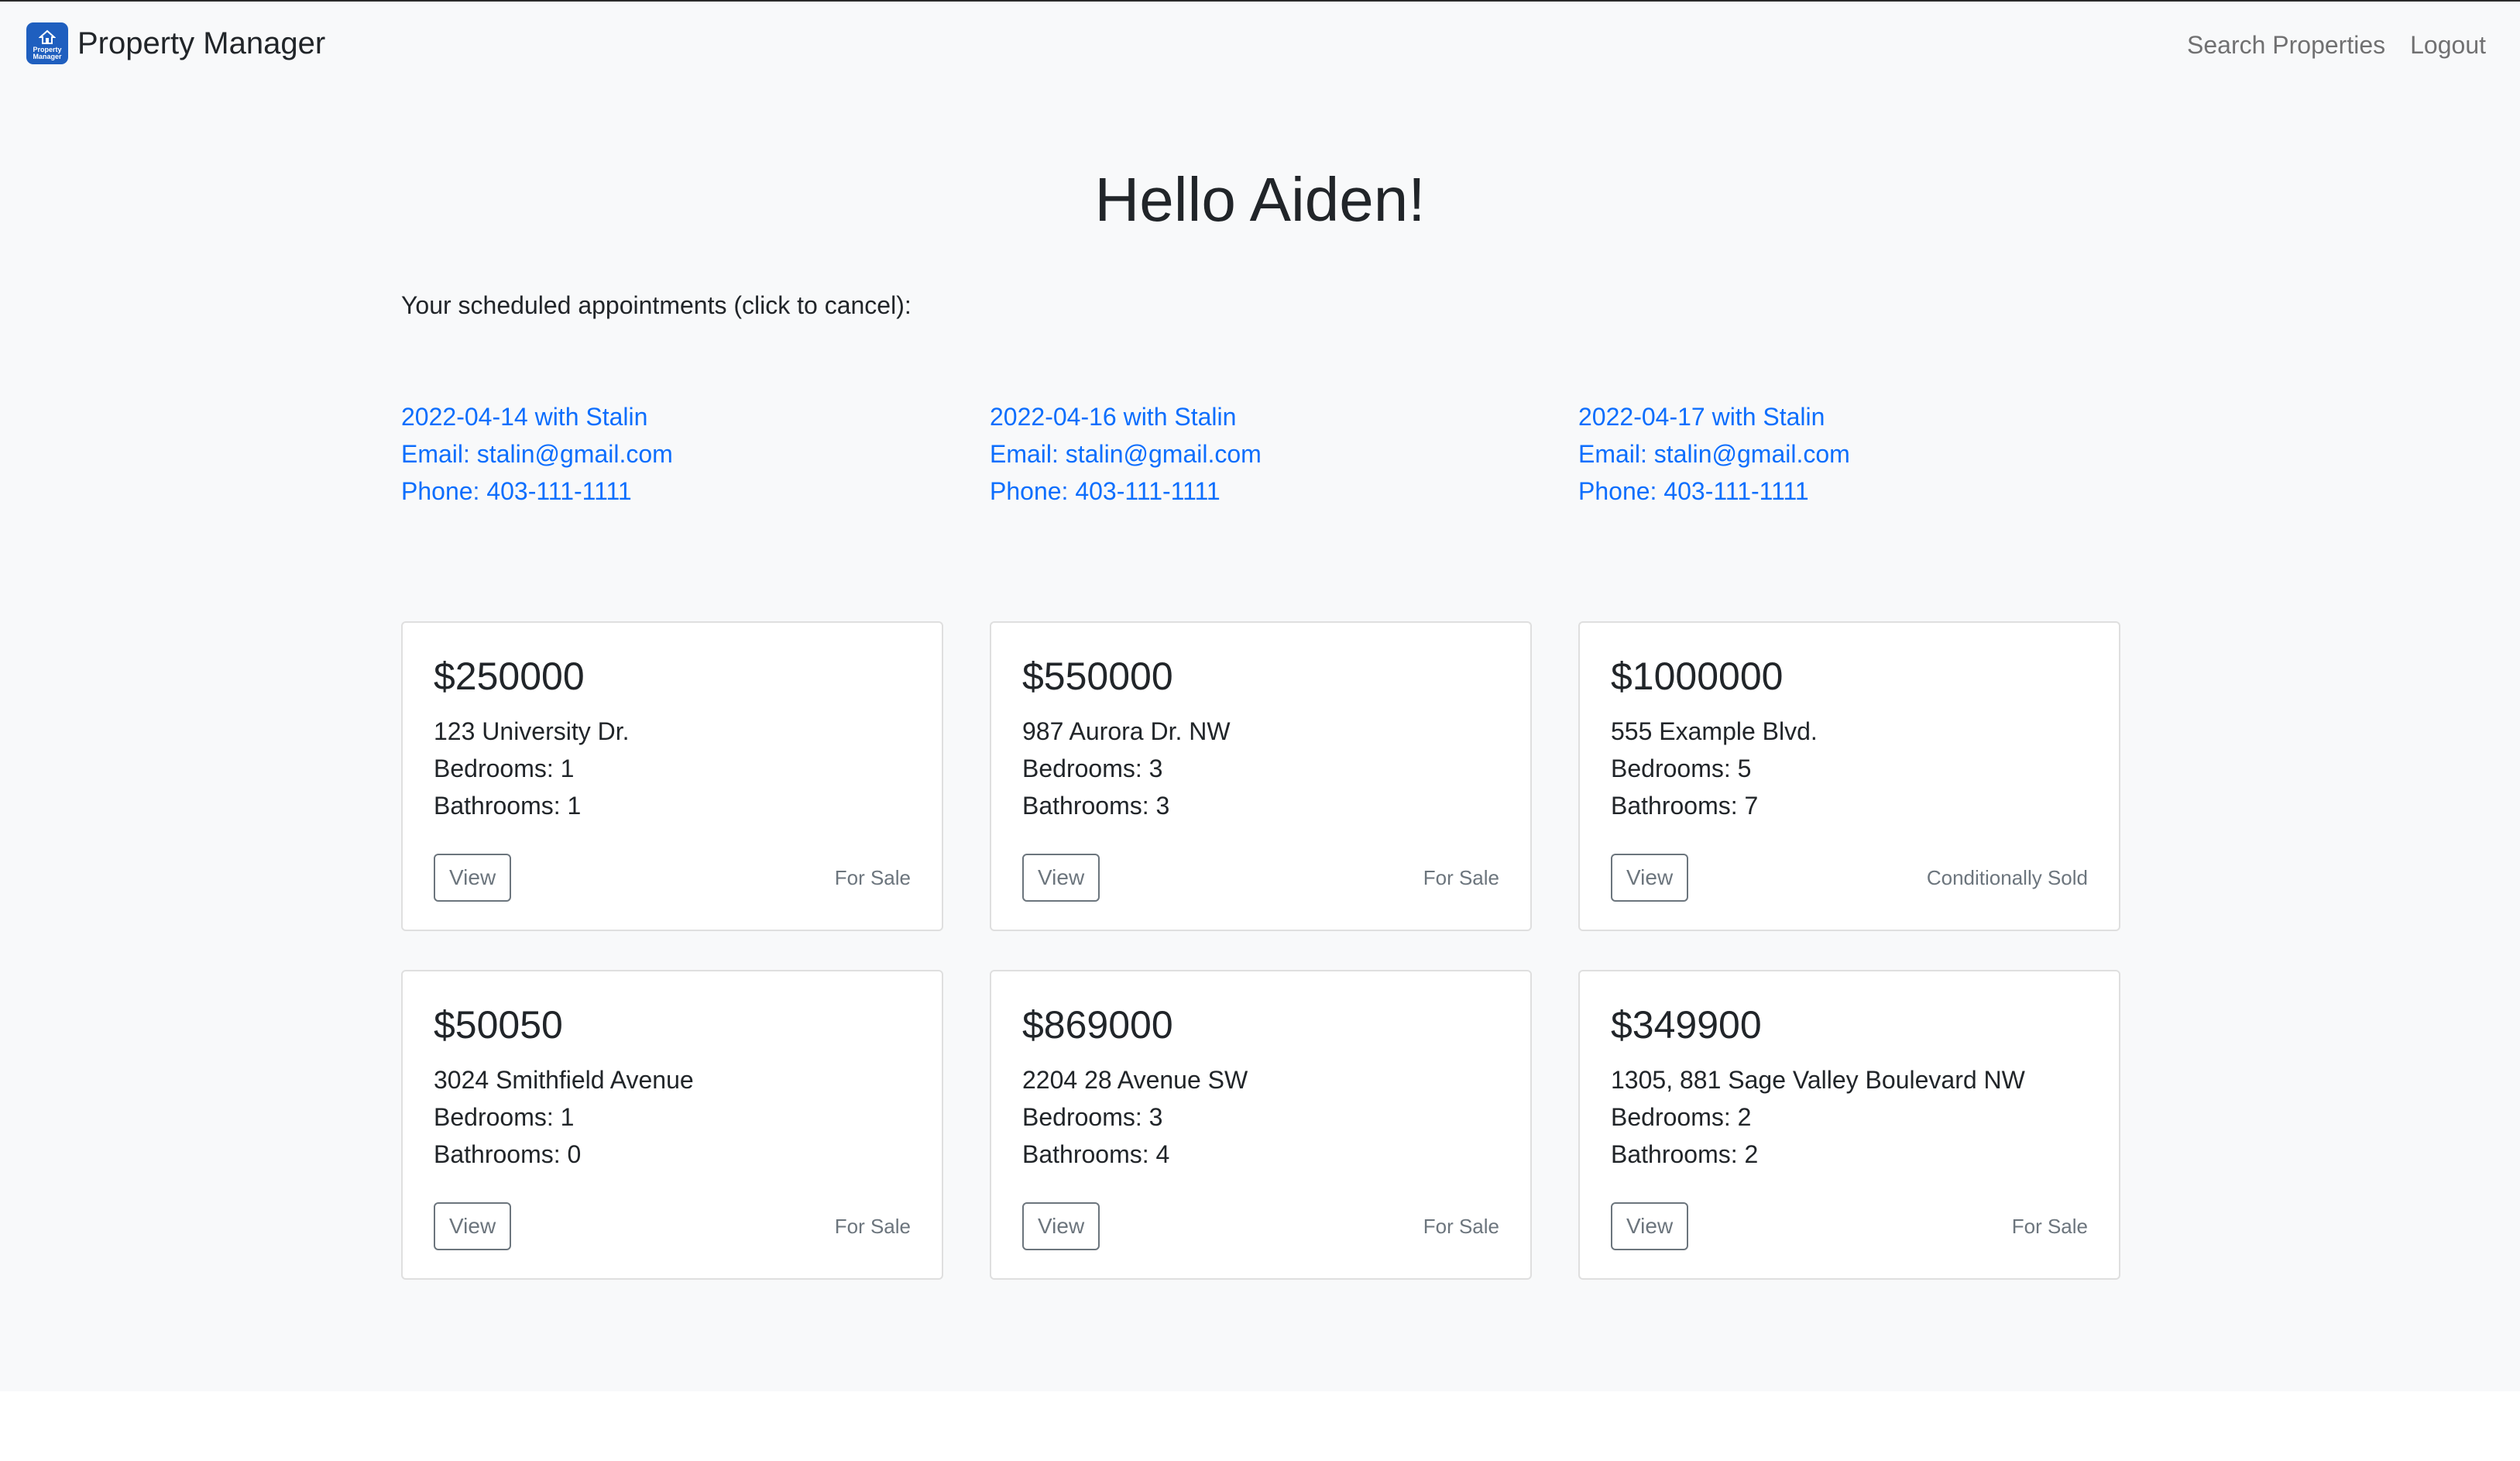 The width and height of the screenshot is (2520, 1461). What do you see at coordinates (532, 731) in the screenshot?
I see `property-address: 123 University Dr.` at bounding box center [532, 731].